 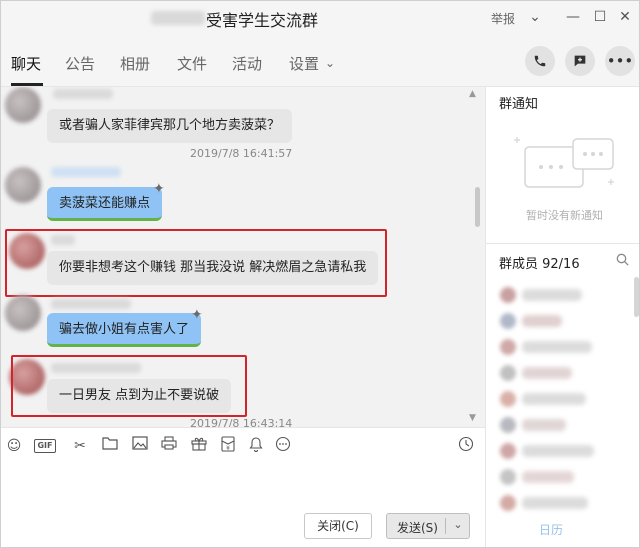 What do you see at coordinates (503, 18) in the screenshot?
I see `report-link: 举报` at bounding box center [503, 18].